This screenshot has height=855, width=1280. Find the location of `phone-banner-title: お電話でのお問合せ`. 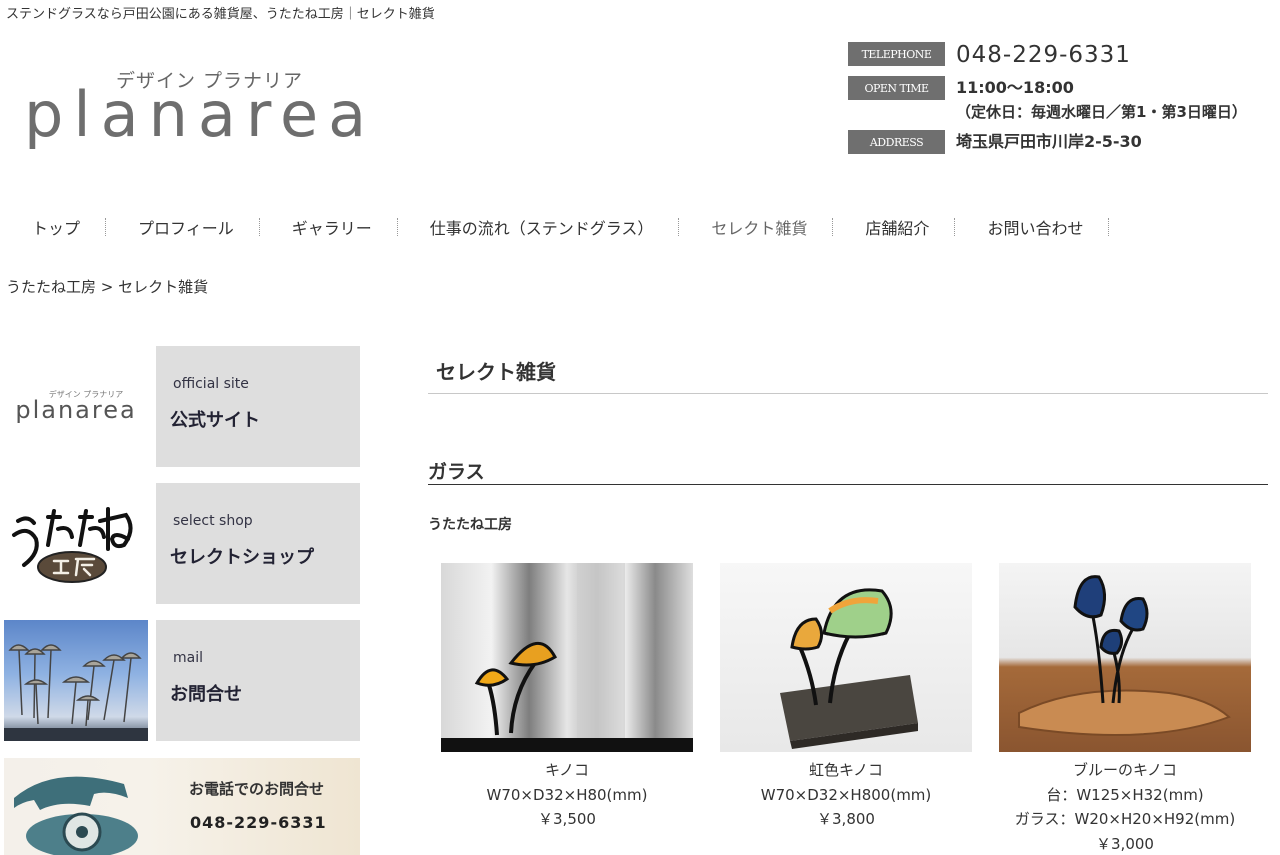

phone-banner-title: お電話でのお問合せ is located at coordinates (257, 789).